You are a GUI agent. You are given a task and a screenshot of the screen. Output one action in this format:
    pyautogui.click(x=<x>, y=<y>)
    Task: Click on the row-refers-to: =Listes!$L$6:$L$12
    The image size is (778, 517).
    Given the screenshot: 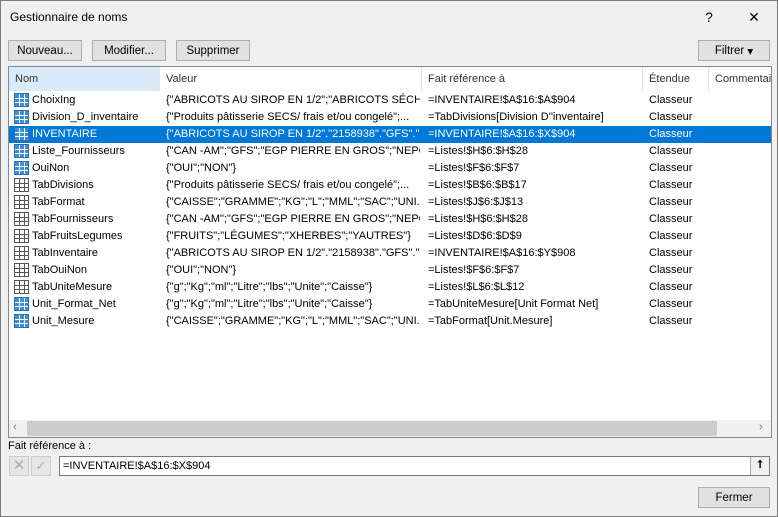 What is the action you would take?
    pyautogui.click(x=476, y=287)
    